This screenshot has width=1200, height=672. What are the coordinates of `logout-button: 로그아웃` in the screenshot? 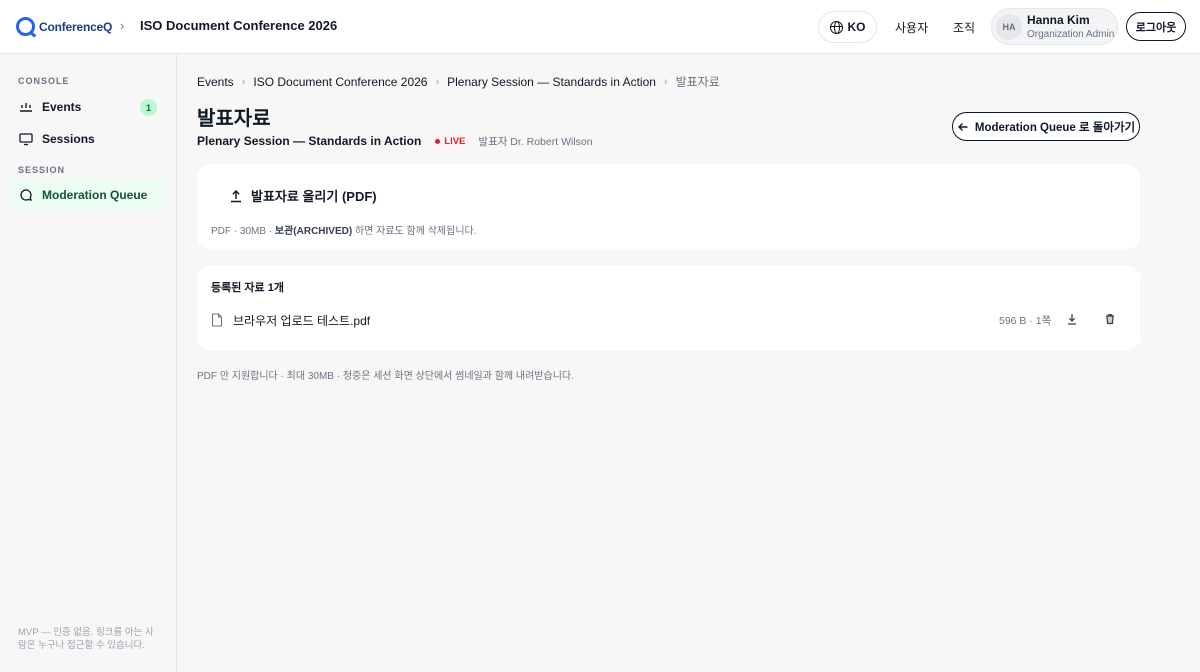 It's located at (1156, 26).